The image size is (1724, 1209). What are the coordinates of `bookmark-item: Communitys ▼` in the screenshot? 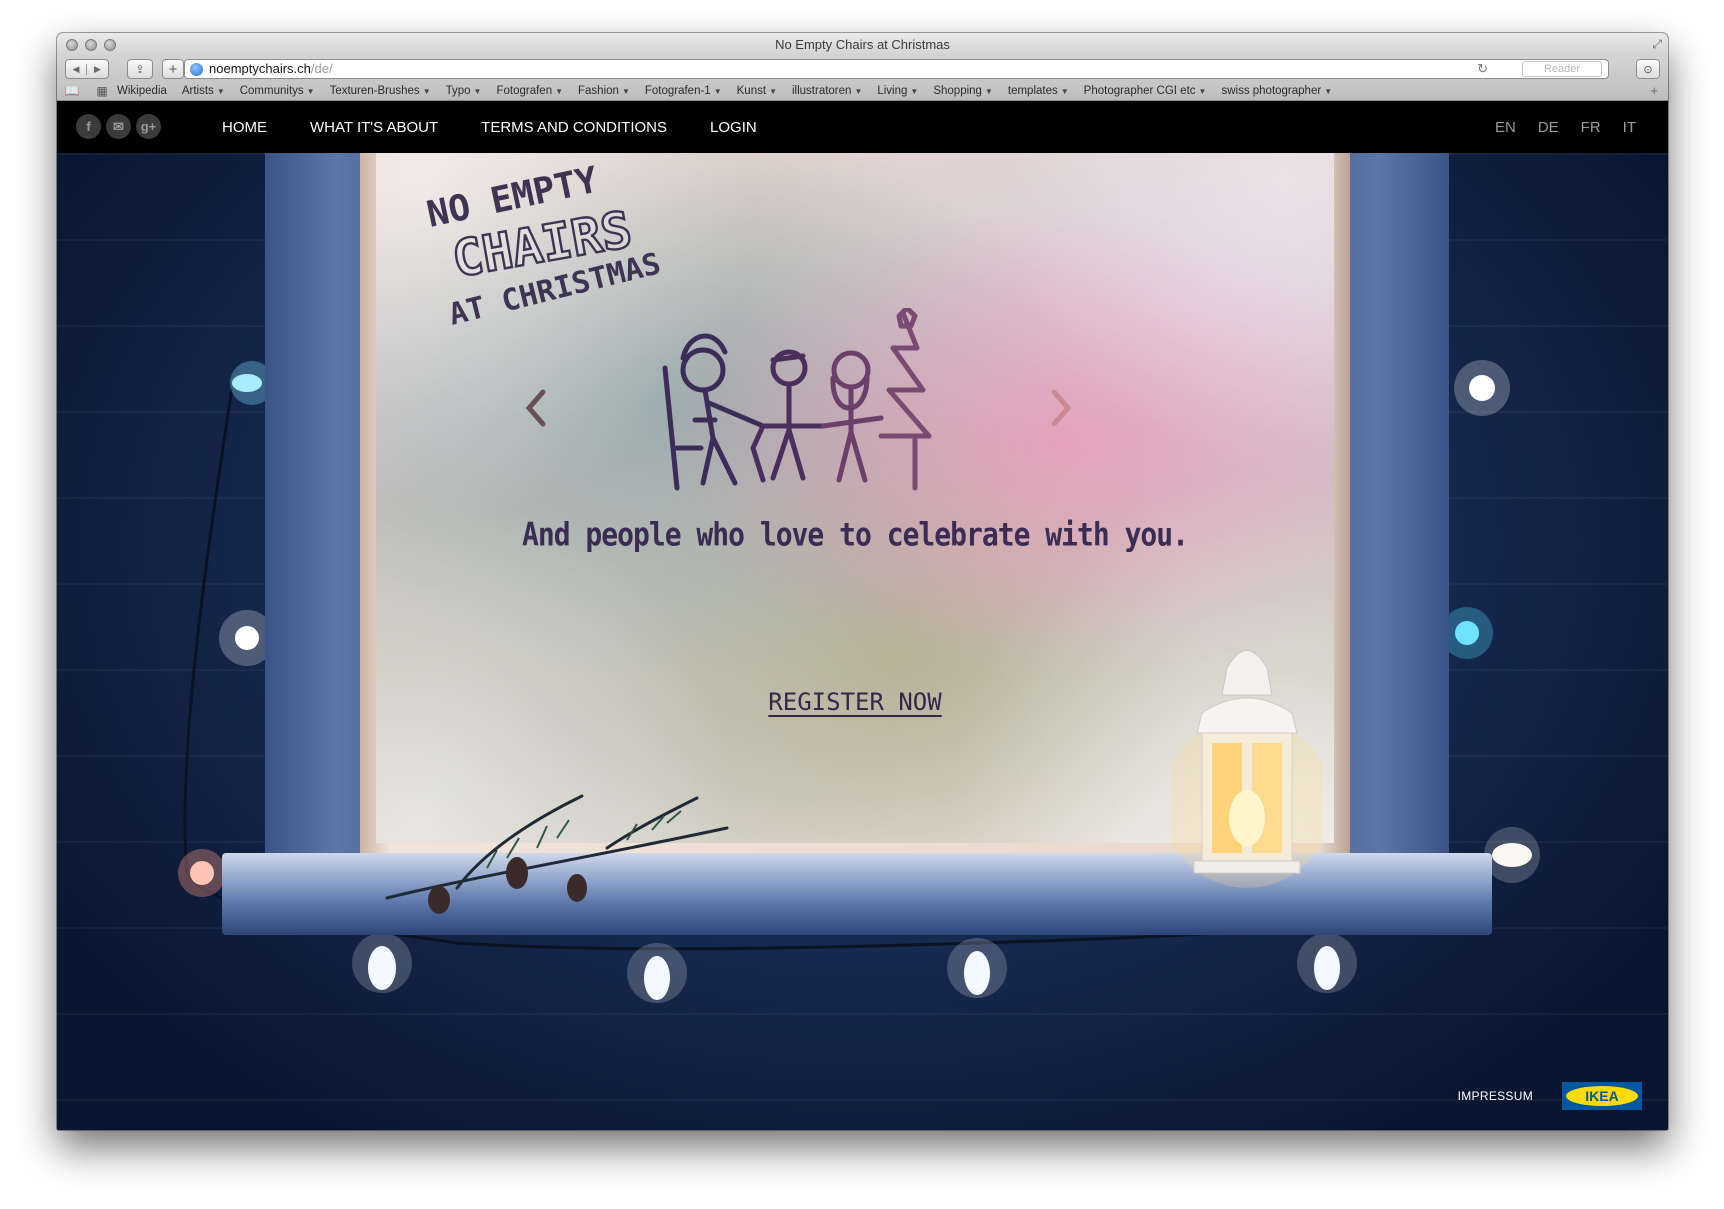 It's located at (277, 91).